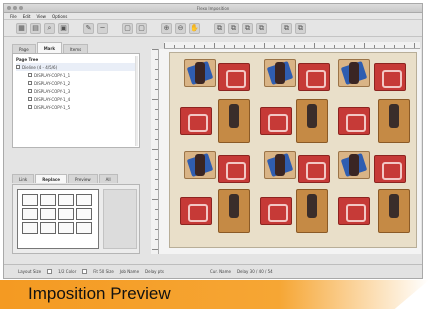  Describe the element at coordinates (220, 271) in the screenshot. I see `status-cur-name: Cur. Name` at that location.